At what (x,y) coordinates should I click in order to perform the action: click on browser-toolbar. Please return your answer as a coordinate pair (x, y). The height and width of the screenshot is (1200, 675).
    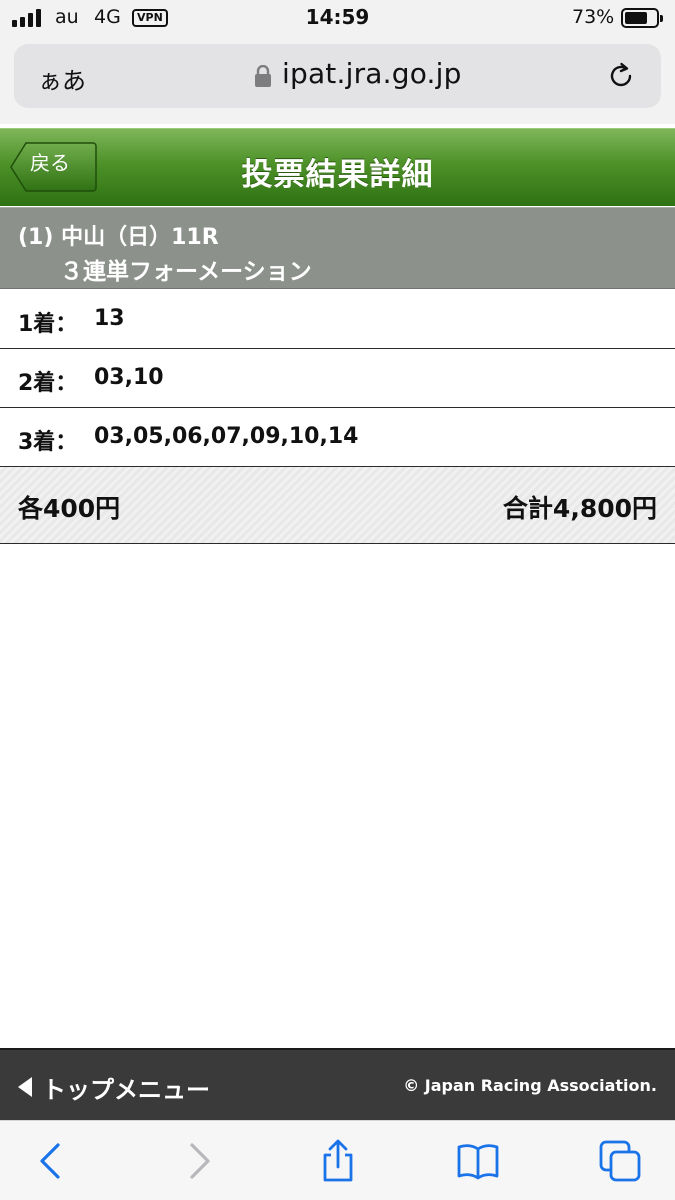
    Looking at the image, I should click on (337, 1160).